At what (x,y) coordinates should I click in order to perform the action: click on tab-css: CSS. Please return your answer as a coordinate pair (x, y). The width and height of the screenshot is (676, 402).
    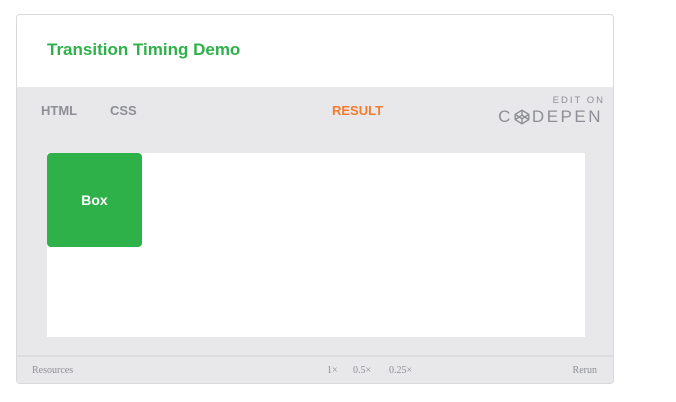
    Looking at the image, I should click on (123, 110).